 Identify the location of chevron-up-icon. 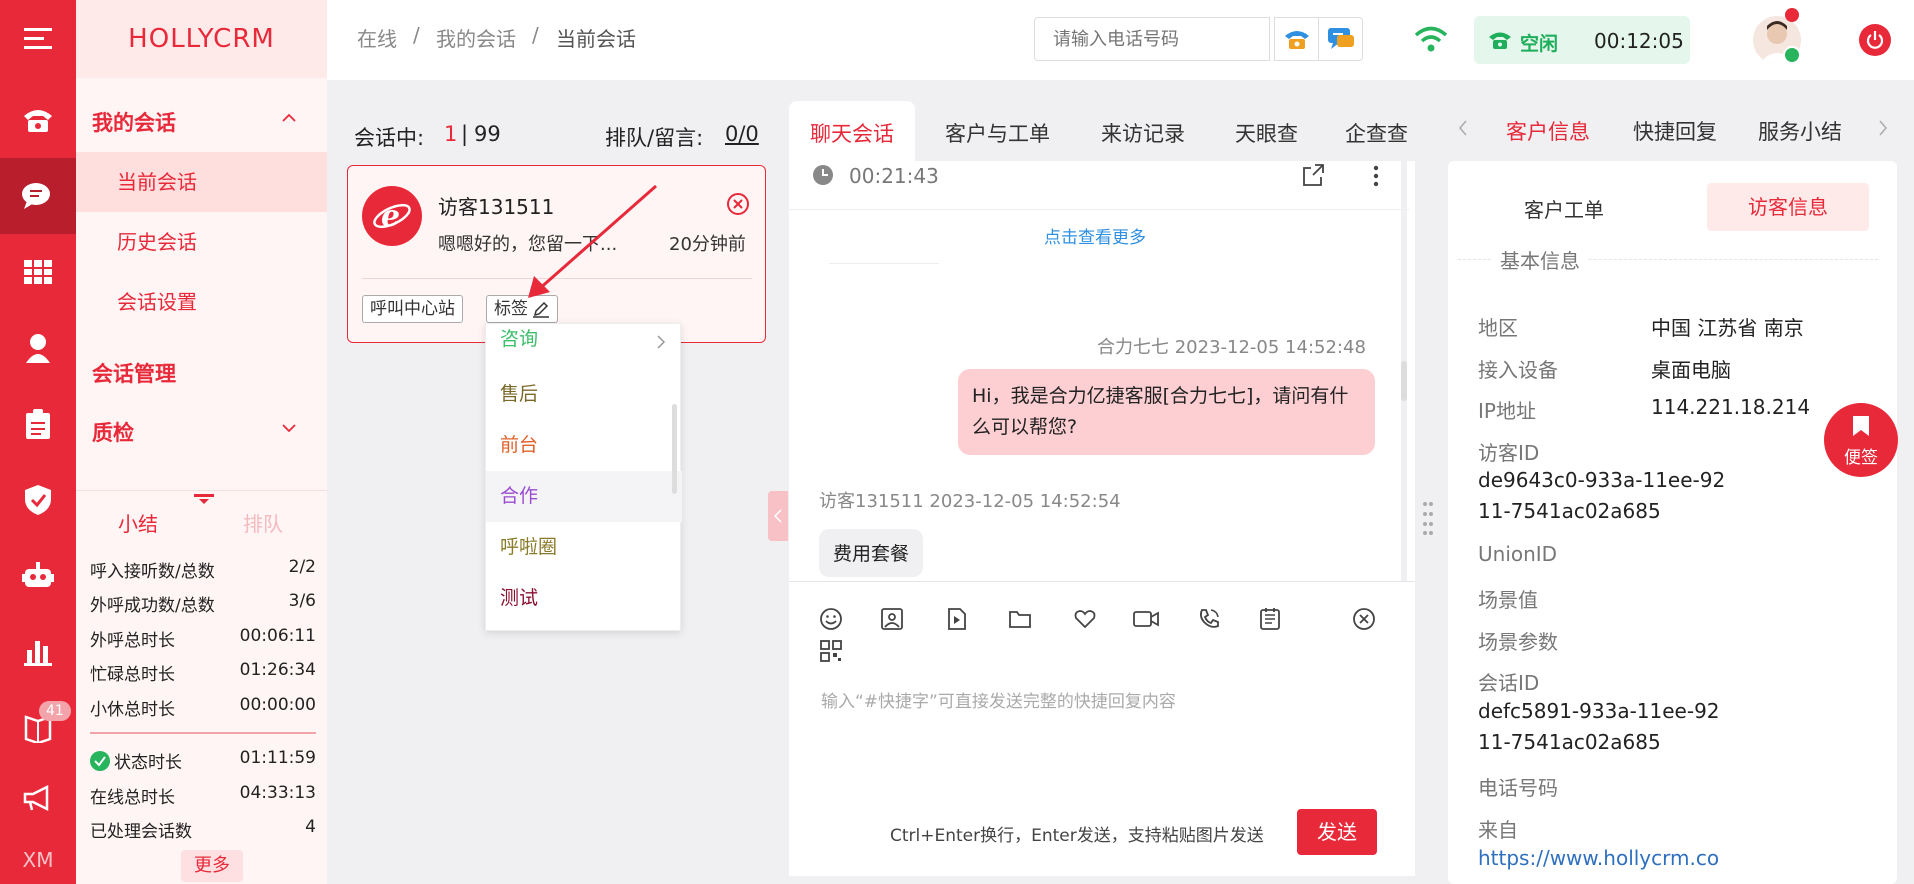
(289, 117).